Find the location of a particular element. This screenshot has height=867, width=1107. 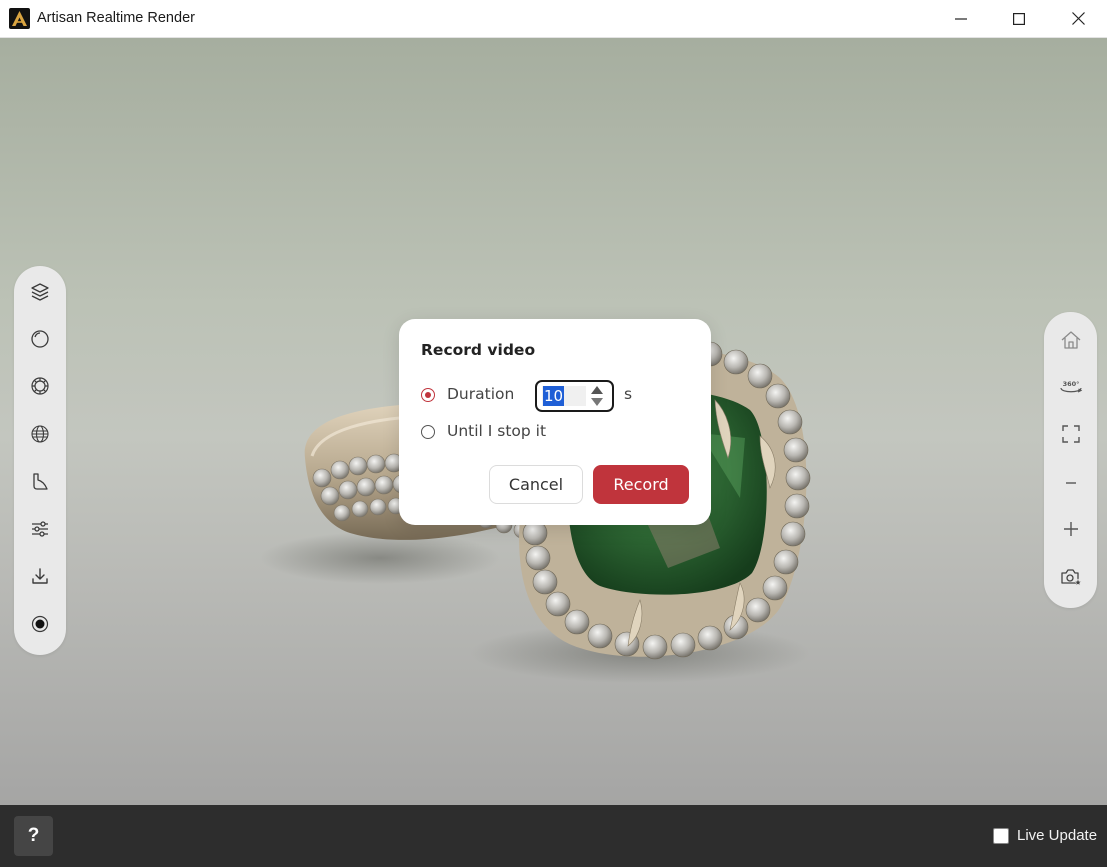

sliders-icon is located at coordinates (40, 531).